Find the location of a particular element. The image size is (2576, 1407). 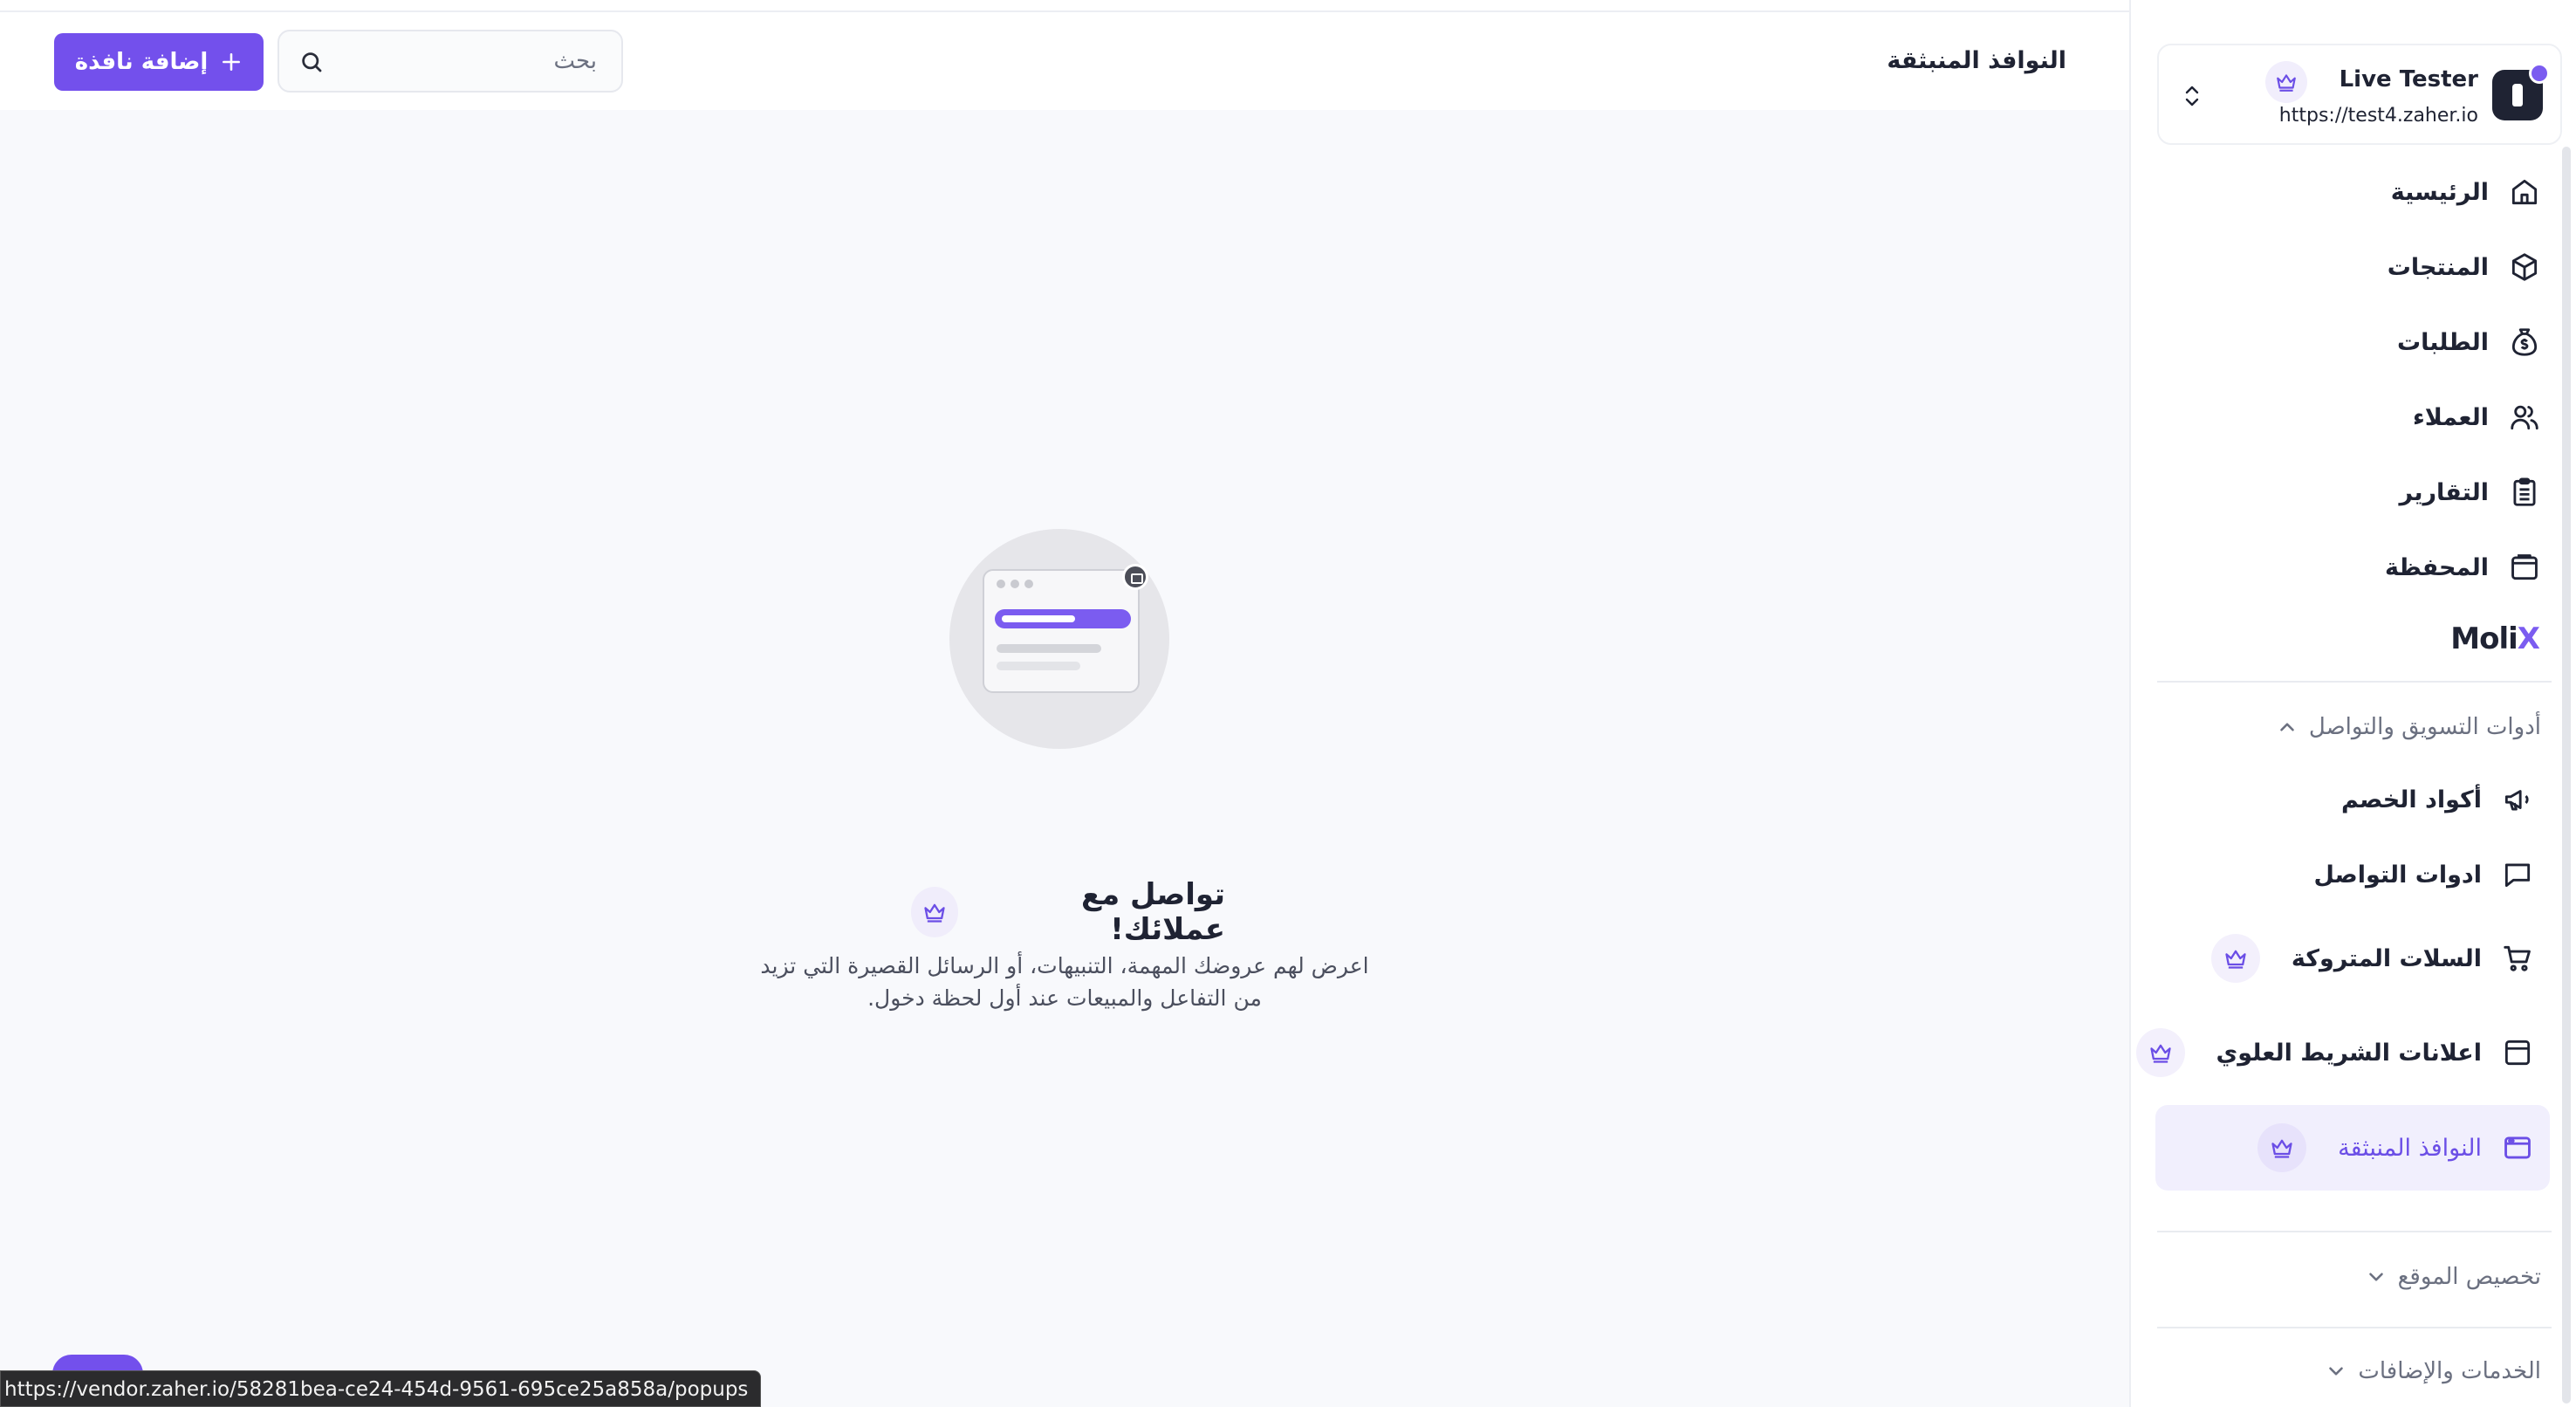

section-services-addons: الخدمات والإضافات is located at coordinates (2433, 1371).